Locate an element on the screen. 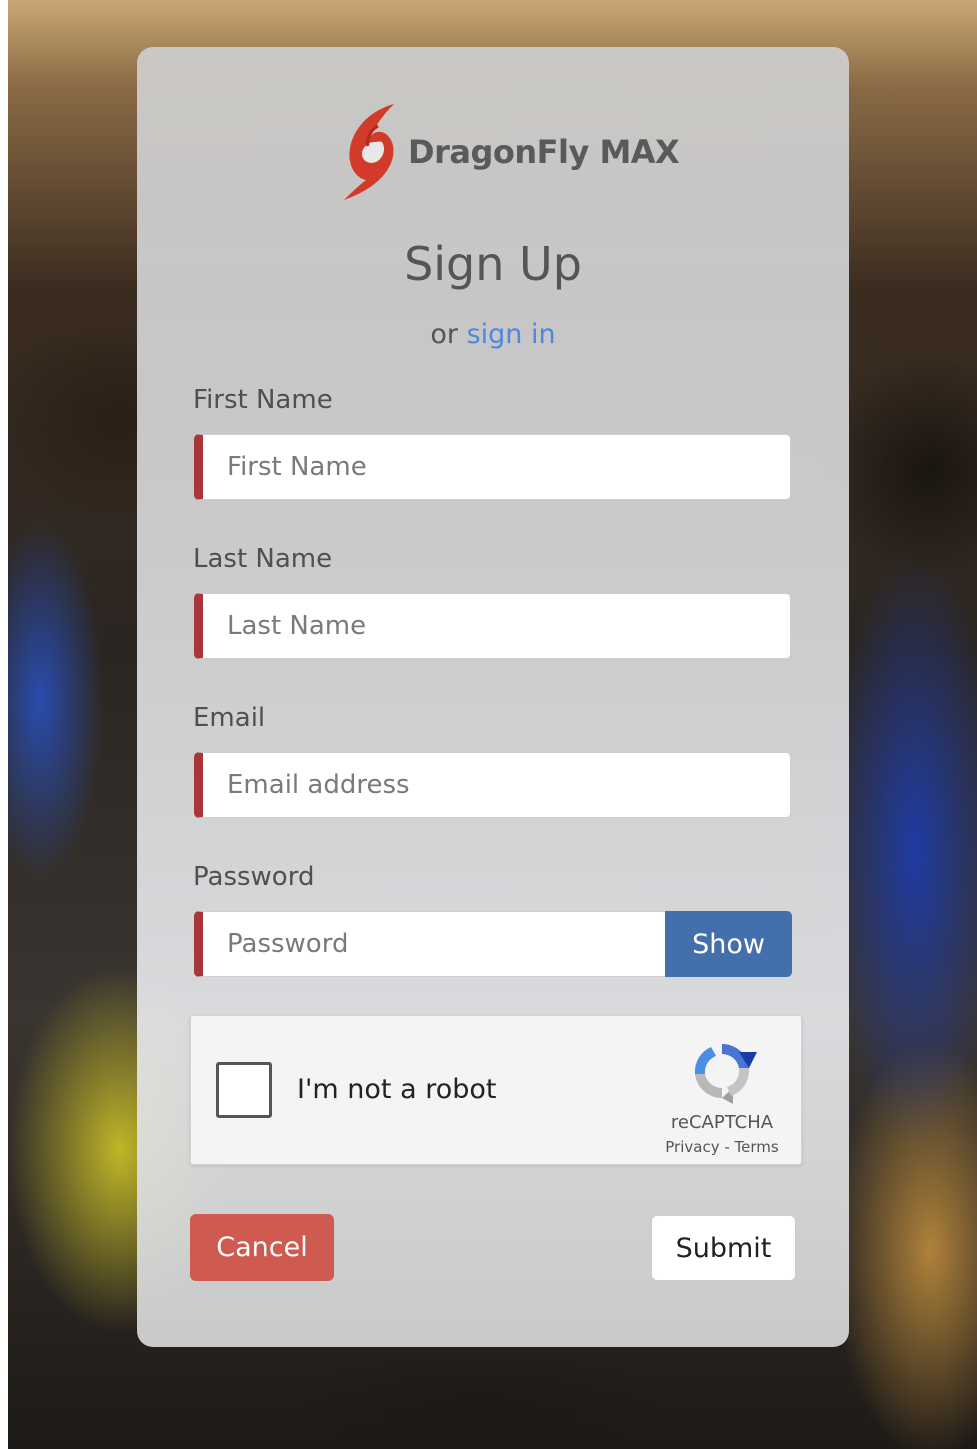 The image size is (977, 1449). brand-name: DragonFly MAX is located at coordinates (544, 152).